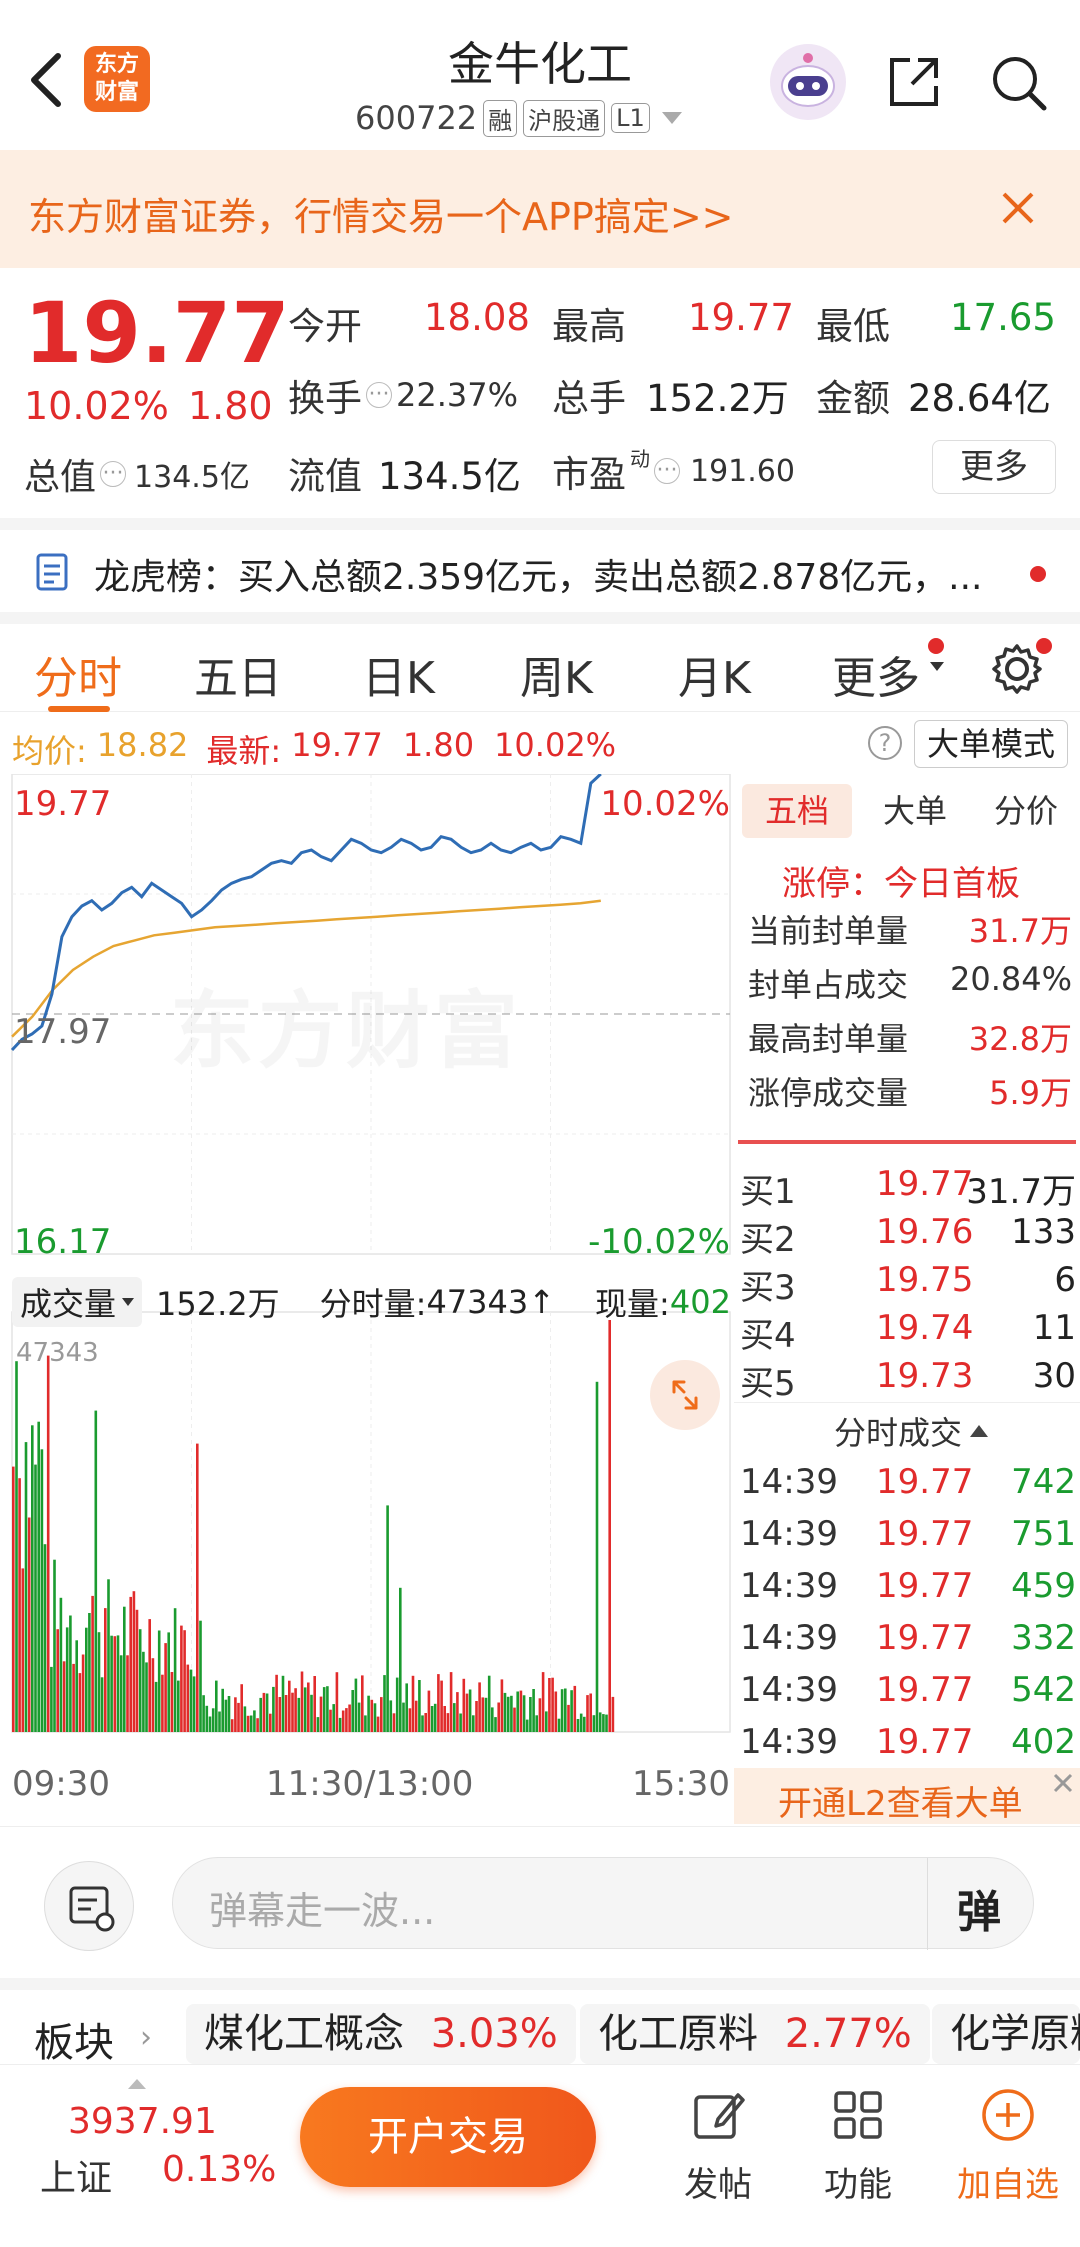  I want to click on chevron-right-icon: ›, so click(146, 2037).